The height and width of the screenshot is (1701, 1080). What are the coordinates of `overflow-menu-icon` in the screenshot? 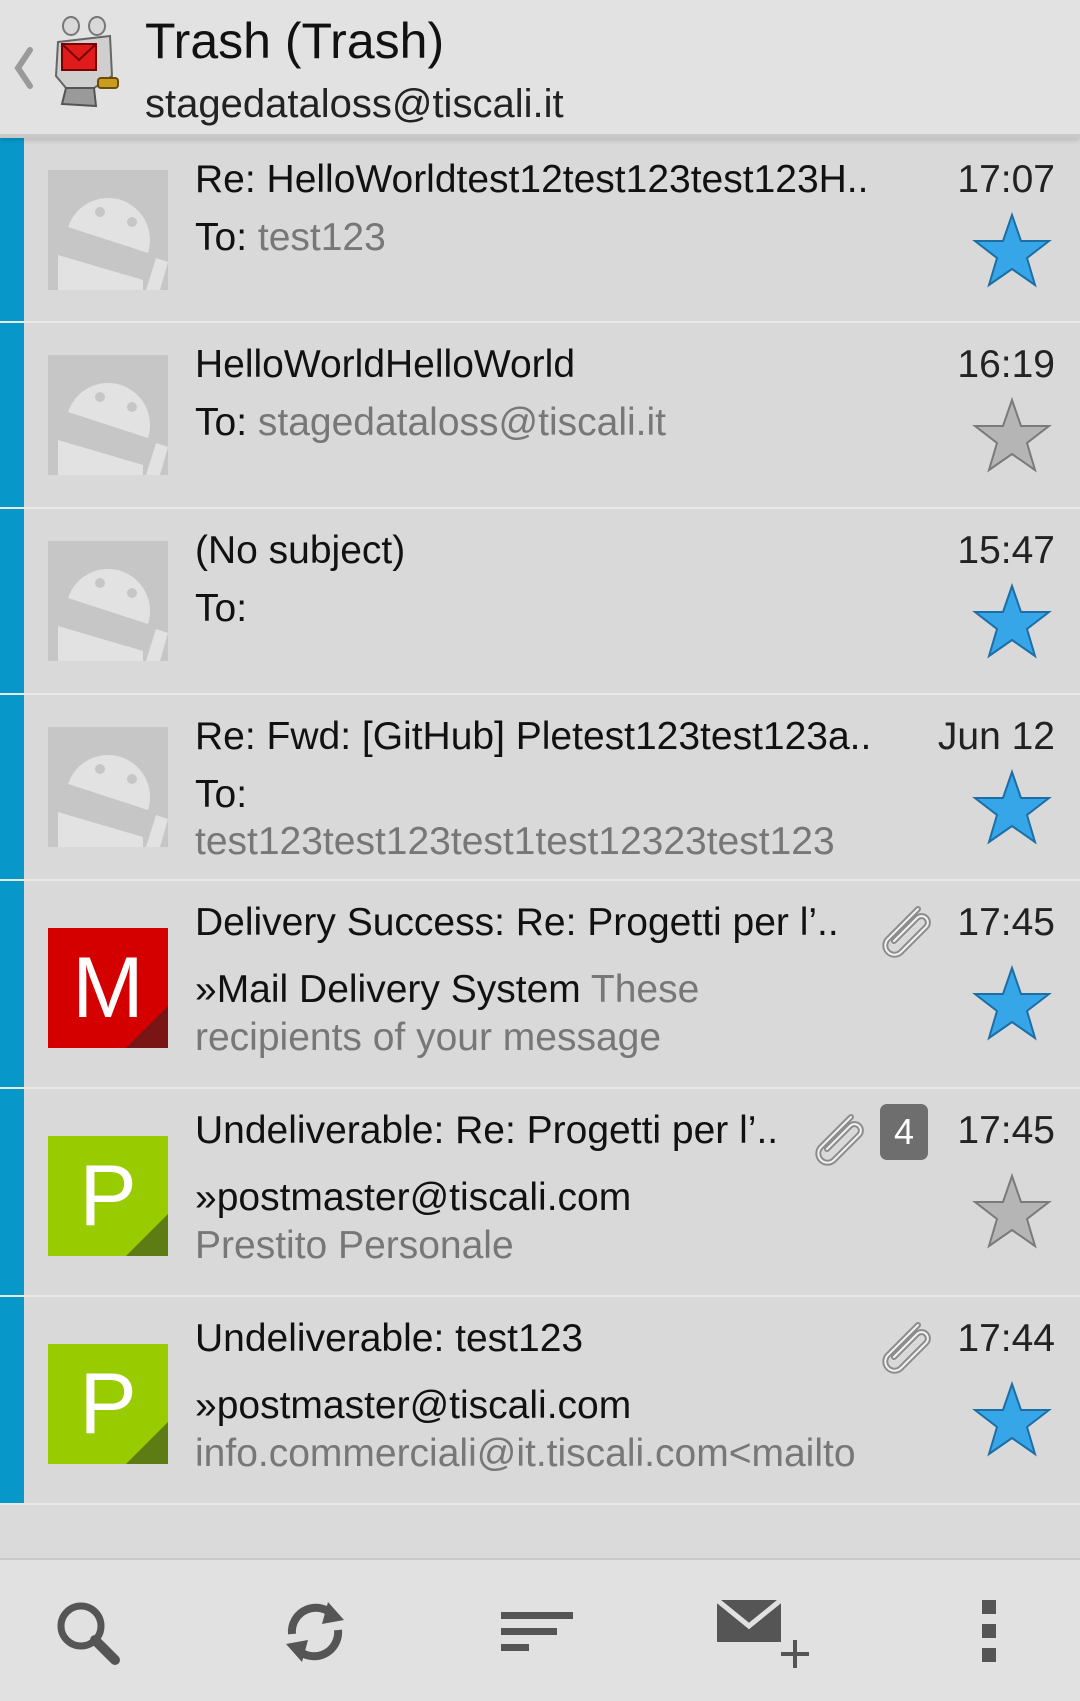 It's located at (990, 1632).